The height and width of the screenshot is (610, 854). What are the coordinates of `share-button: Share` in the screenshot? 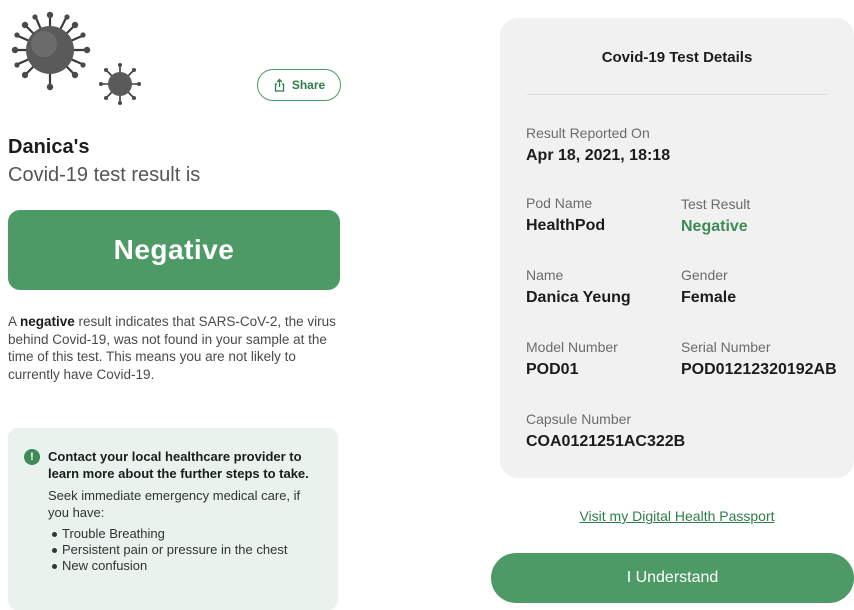 It's located at (299, 85).